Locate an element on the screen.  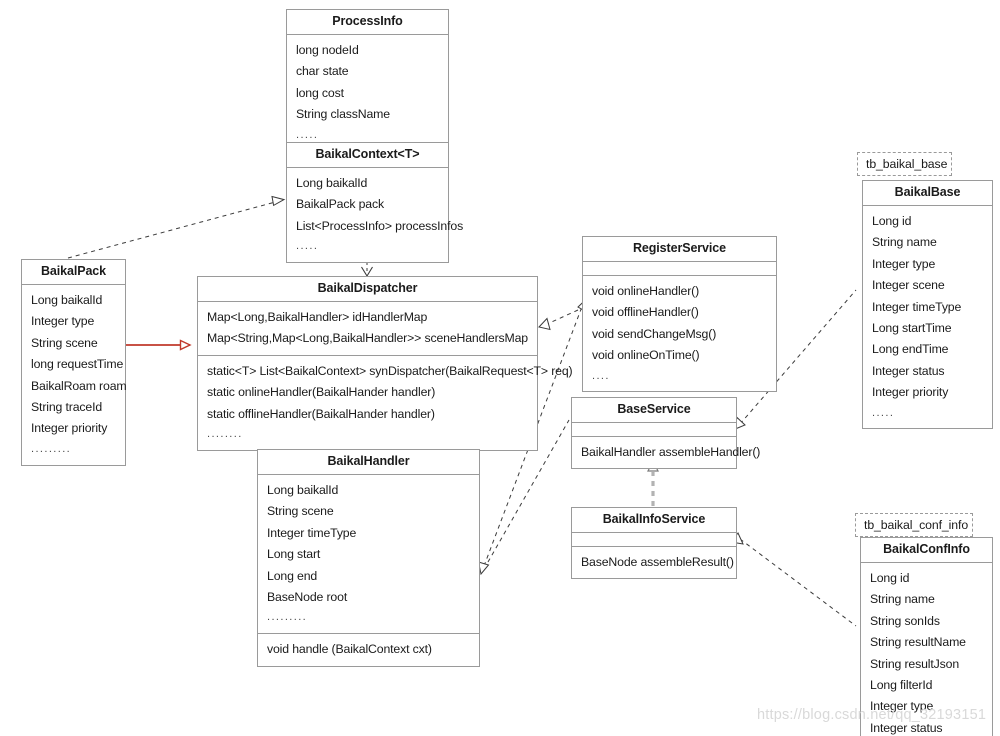
class-member: void sendChangeMsg() is located at coordinates (654, 333).